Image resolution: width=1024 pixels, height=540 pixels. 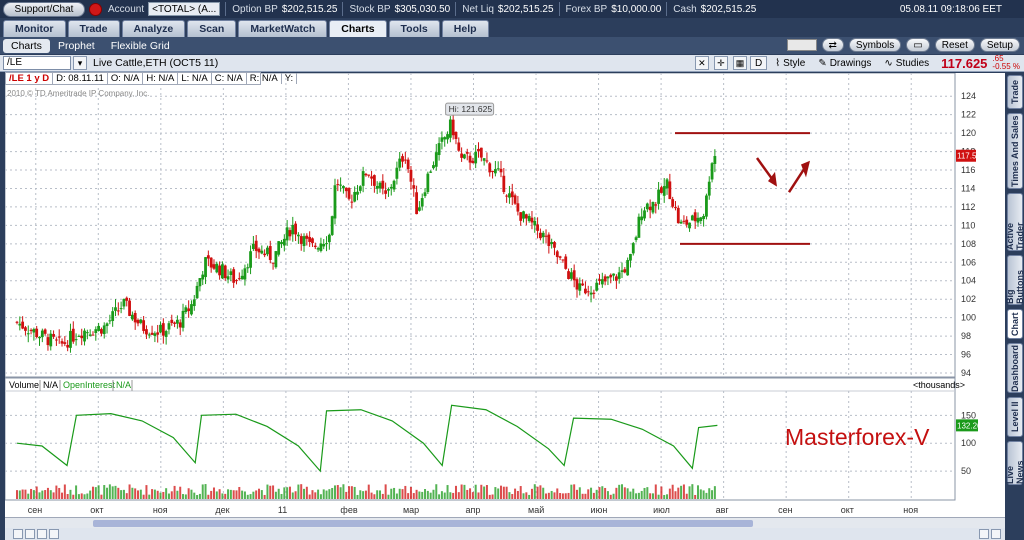 What do you see at coordinates (156, 63) in the screenshot?
I see `symbol-description: Live Cattle,ETH (OCT5 11)` at bounding box center [156, 63].